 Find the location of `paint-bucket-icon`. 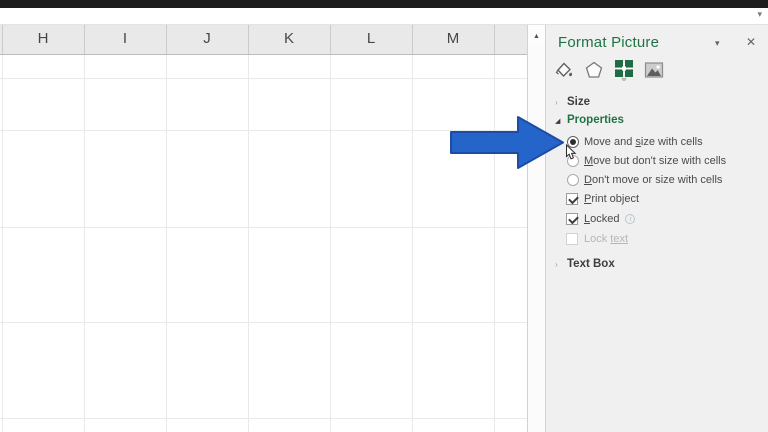

paint-bucket-icon is located at coordinates (563, 69).